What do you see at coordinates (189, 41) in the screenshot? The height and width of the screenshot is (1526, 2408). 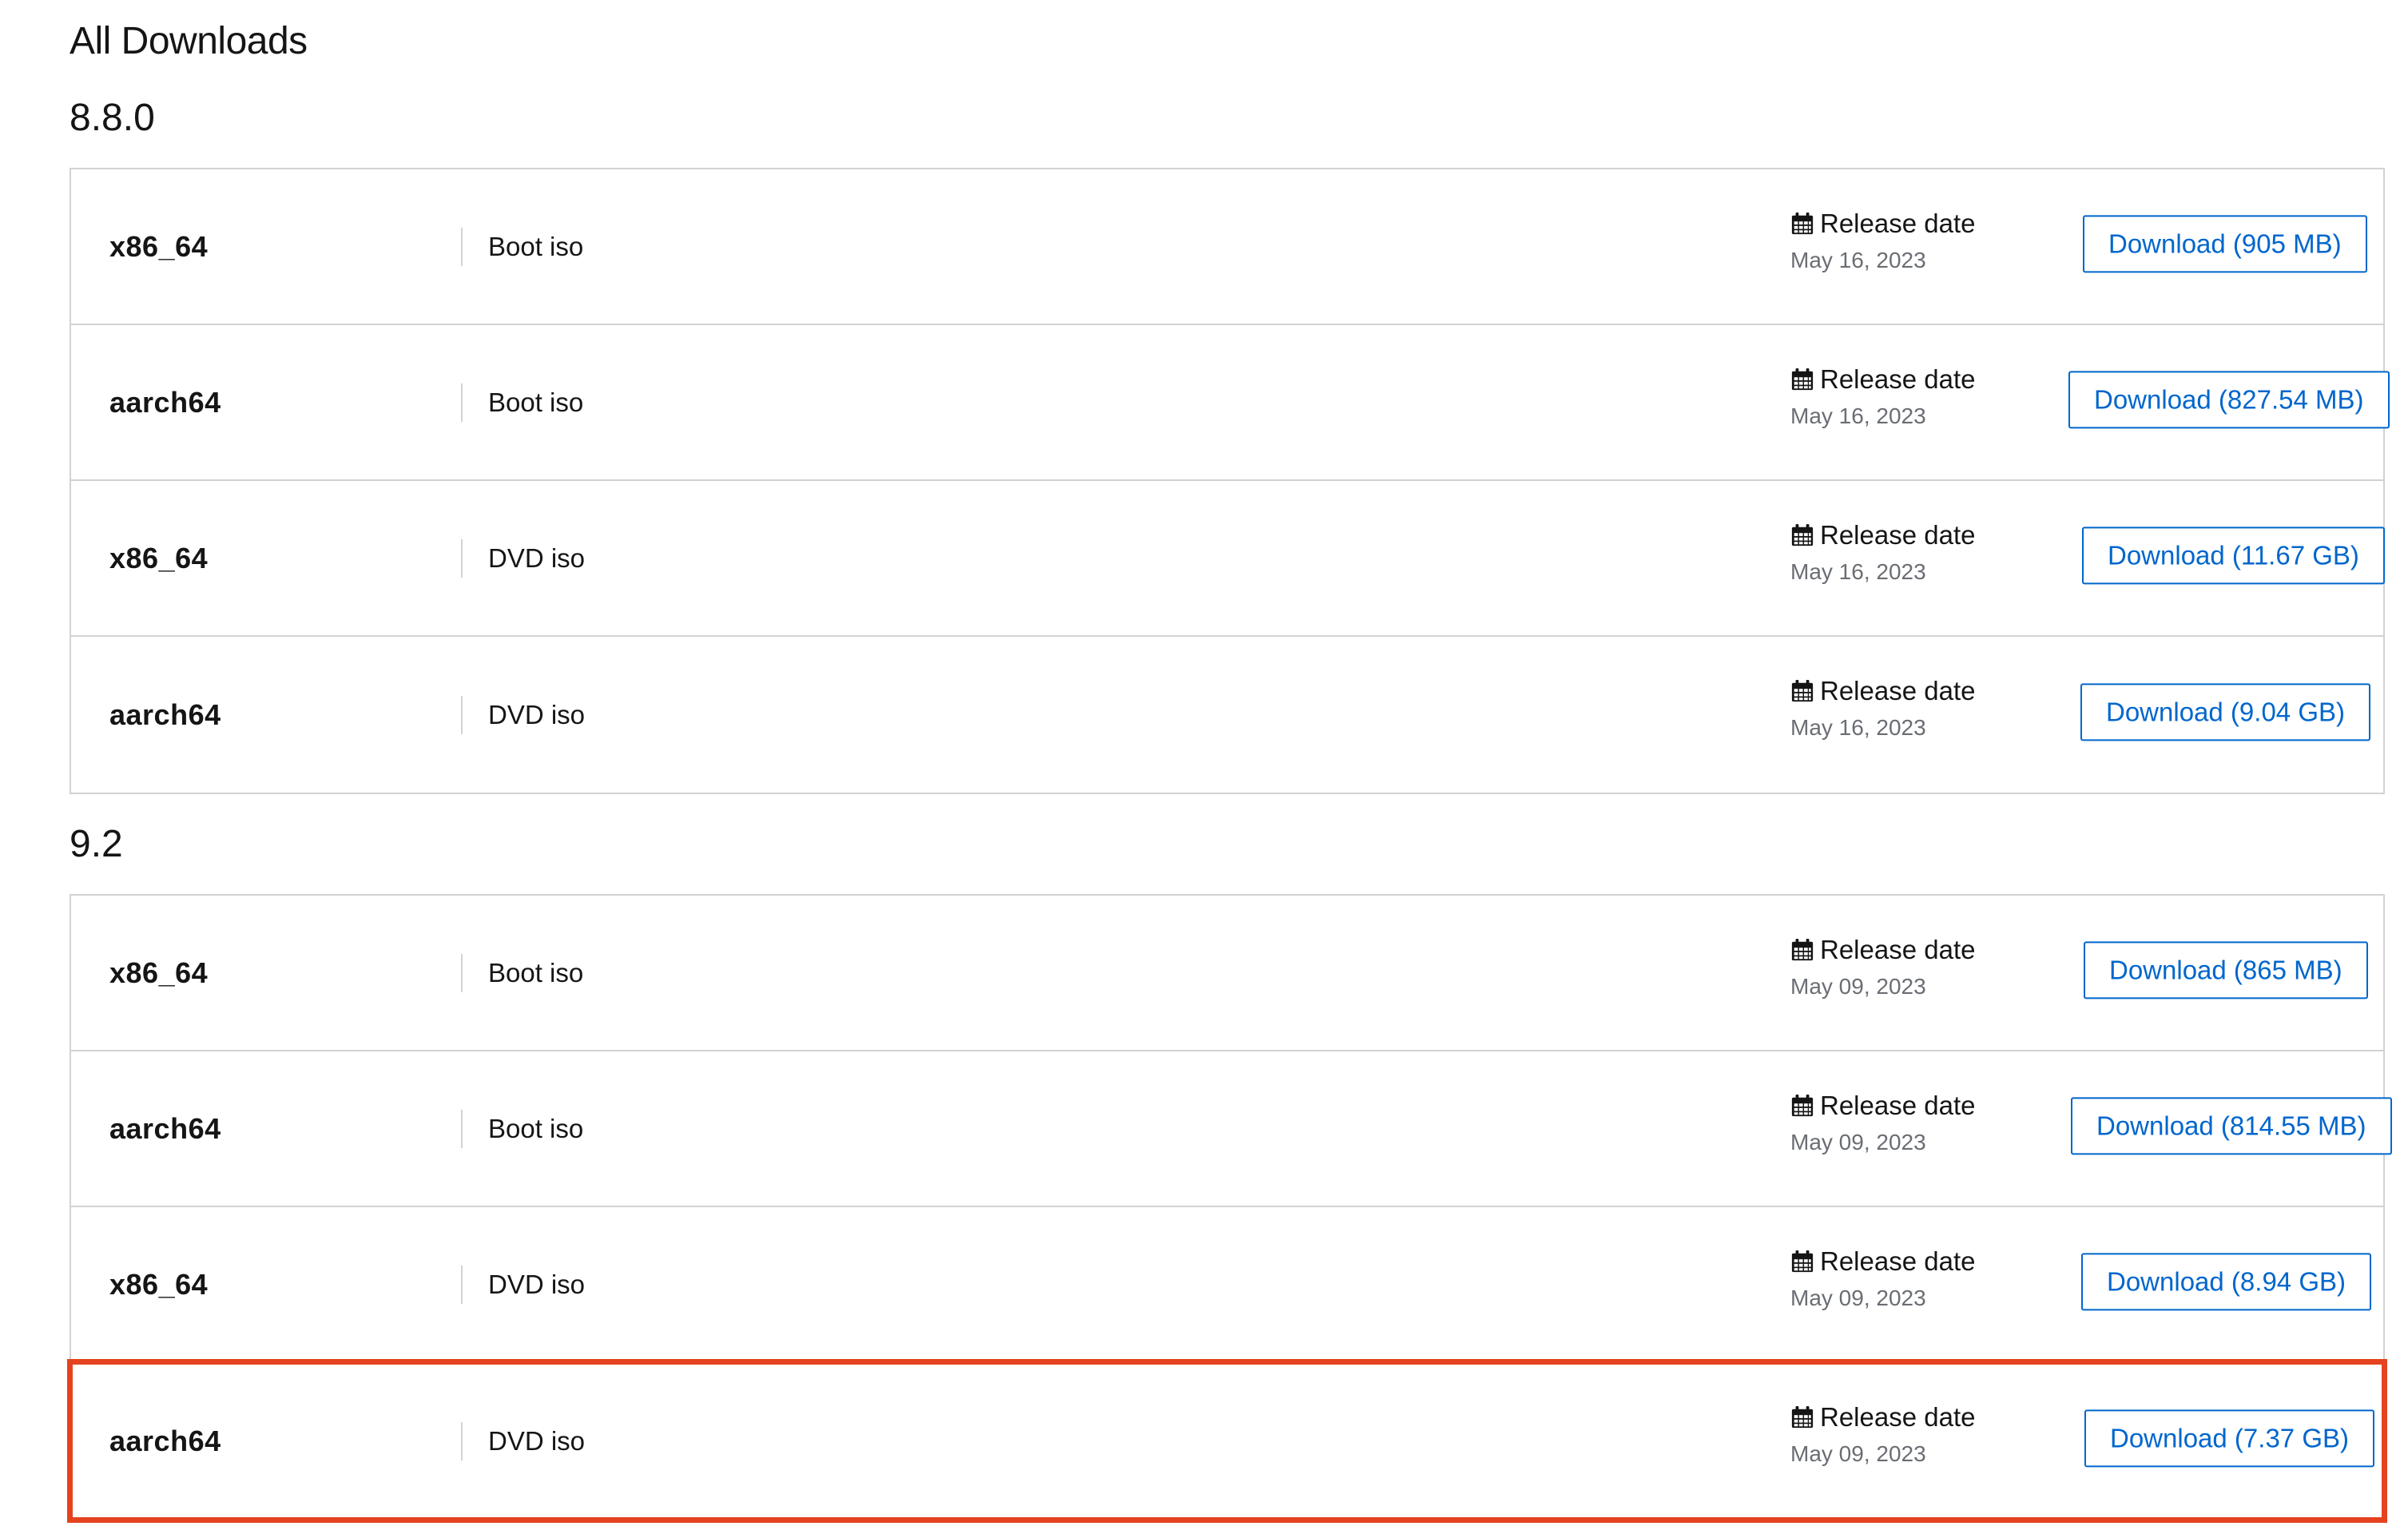 I see `page-title: All Downloads` at bounding box center [189, 41].